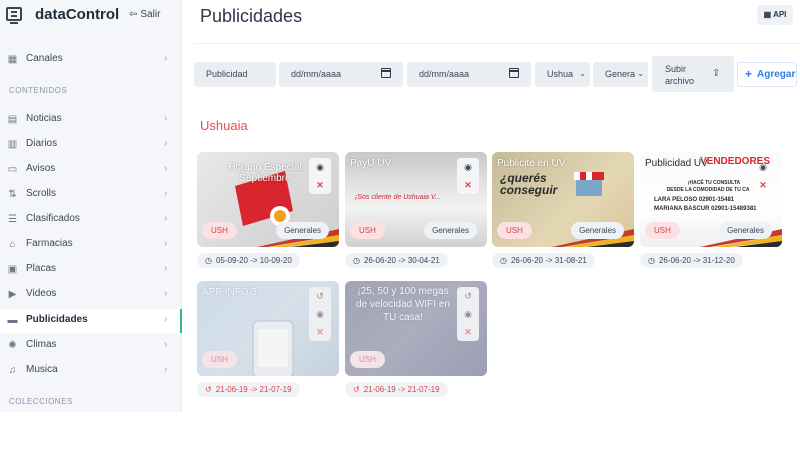  What do you see at coordinates (705, 209) in the screenshot?
I see `card-body-line: MARIANA BASCUR 02901-15489381` at bounding box center [705, 209].